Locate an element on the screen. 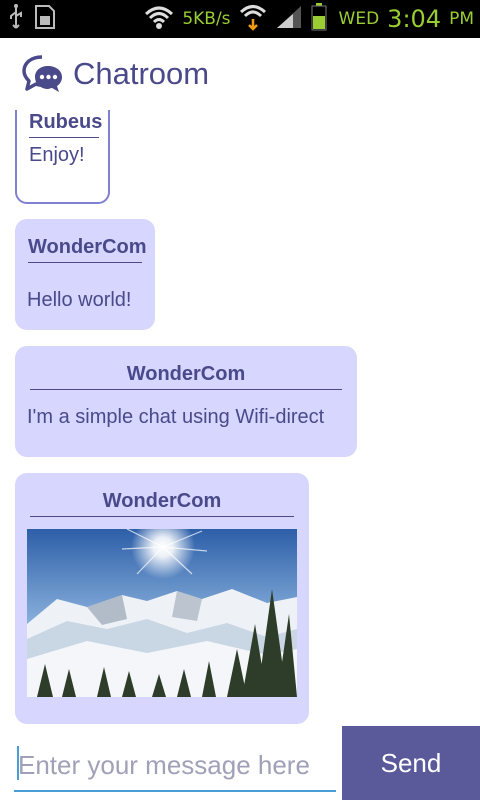 This screenshot has height=800, width=480. sd-card-icon is located at coordinates (45, 19).